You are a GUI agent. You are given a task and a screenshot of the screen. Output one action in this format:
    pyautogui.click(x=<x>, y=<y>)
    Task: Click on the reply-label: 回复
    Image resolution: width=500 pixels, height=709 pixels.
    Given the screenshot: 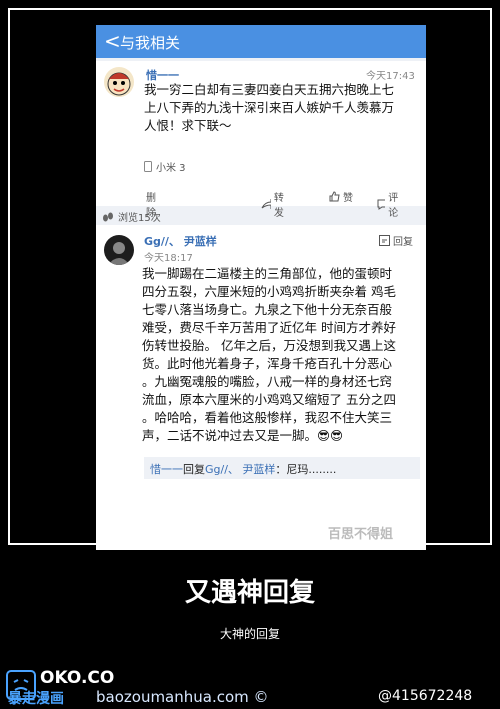 What is the action you would take?
    pyautogui.click(x=403, y=242)
    